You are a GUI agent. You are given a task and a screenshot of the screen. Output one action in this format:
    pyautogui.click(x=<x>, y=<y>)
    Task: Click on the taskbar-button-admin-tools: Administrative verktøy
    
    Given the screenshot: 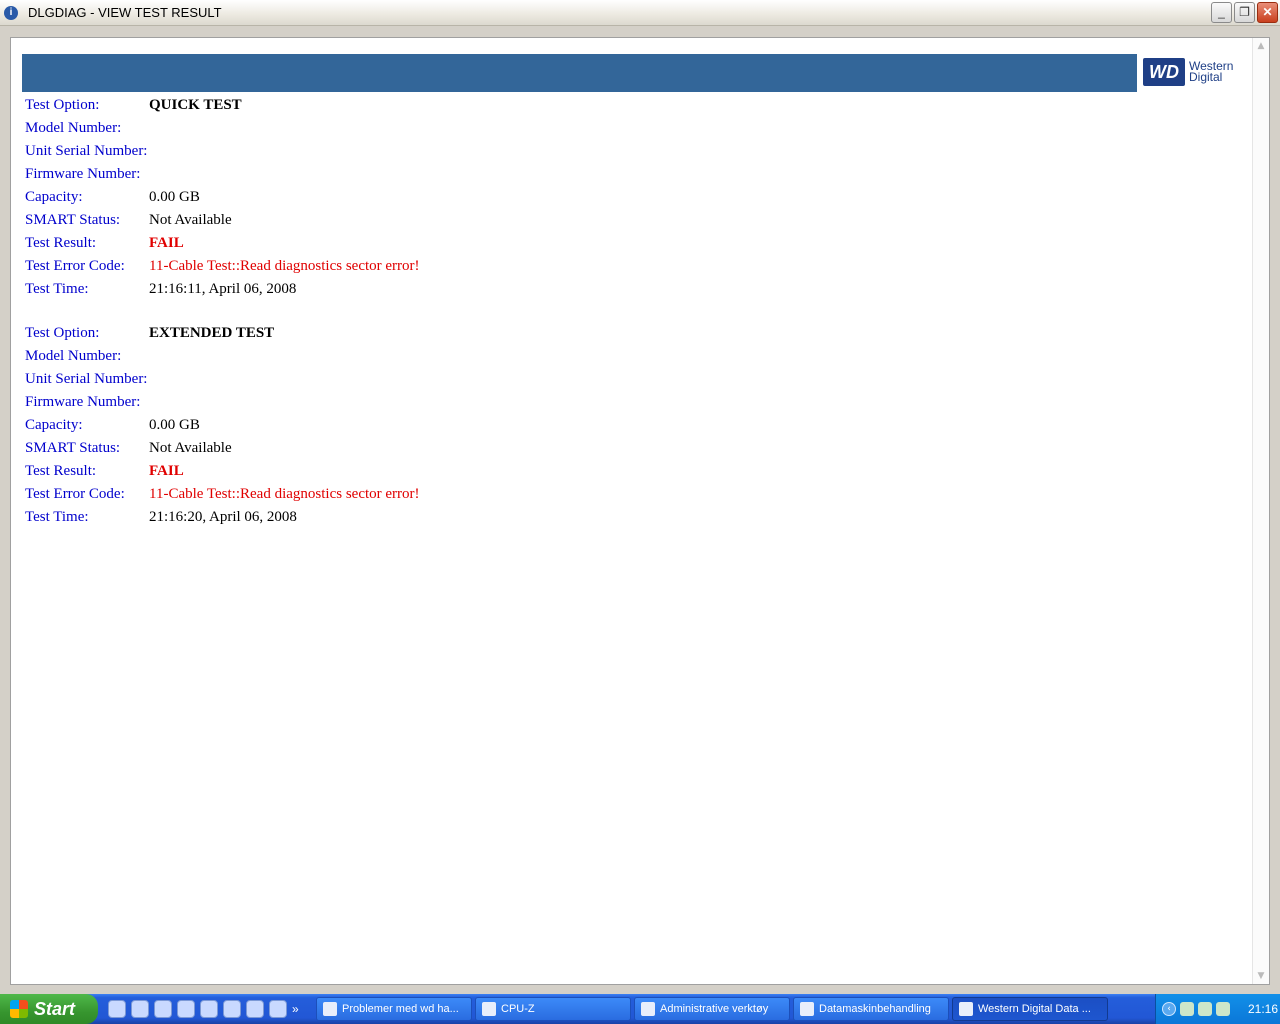 What is the action you would take?
    pyautogui.click(x=712, y=1009)
    